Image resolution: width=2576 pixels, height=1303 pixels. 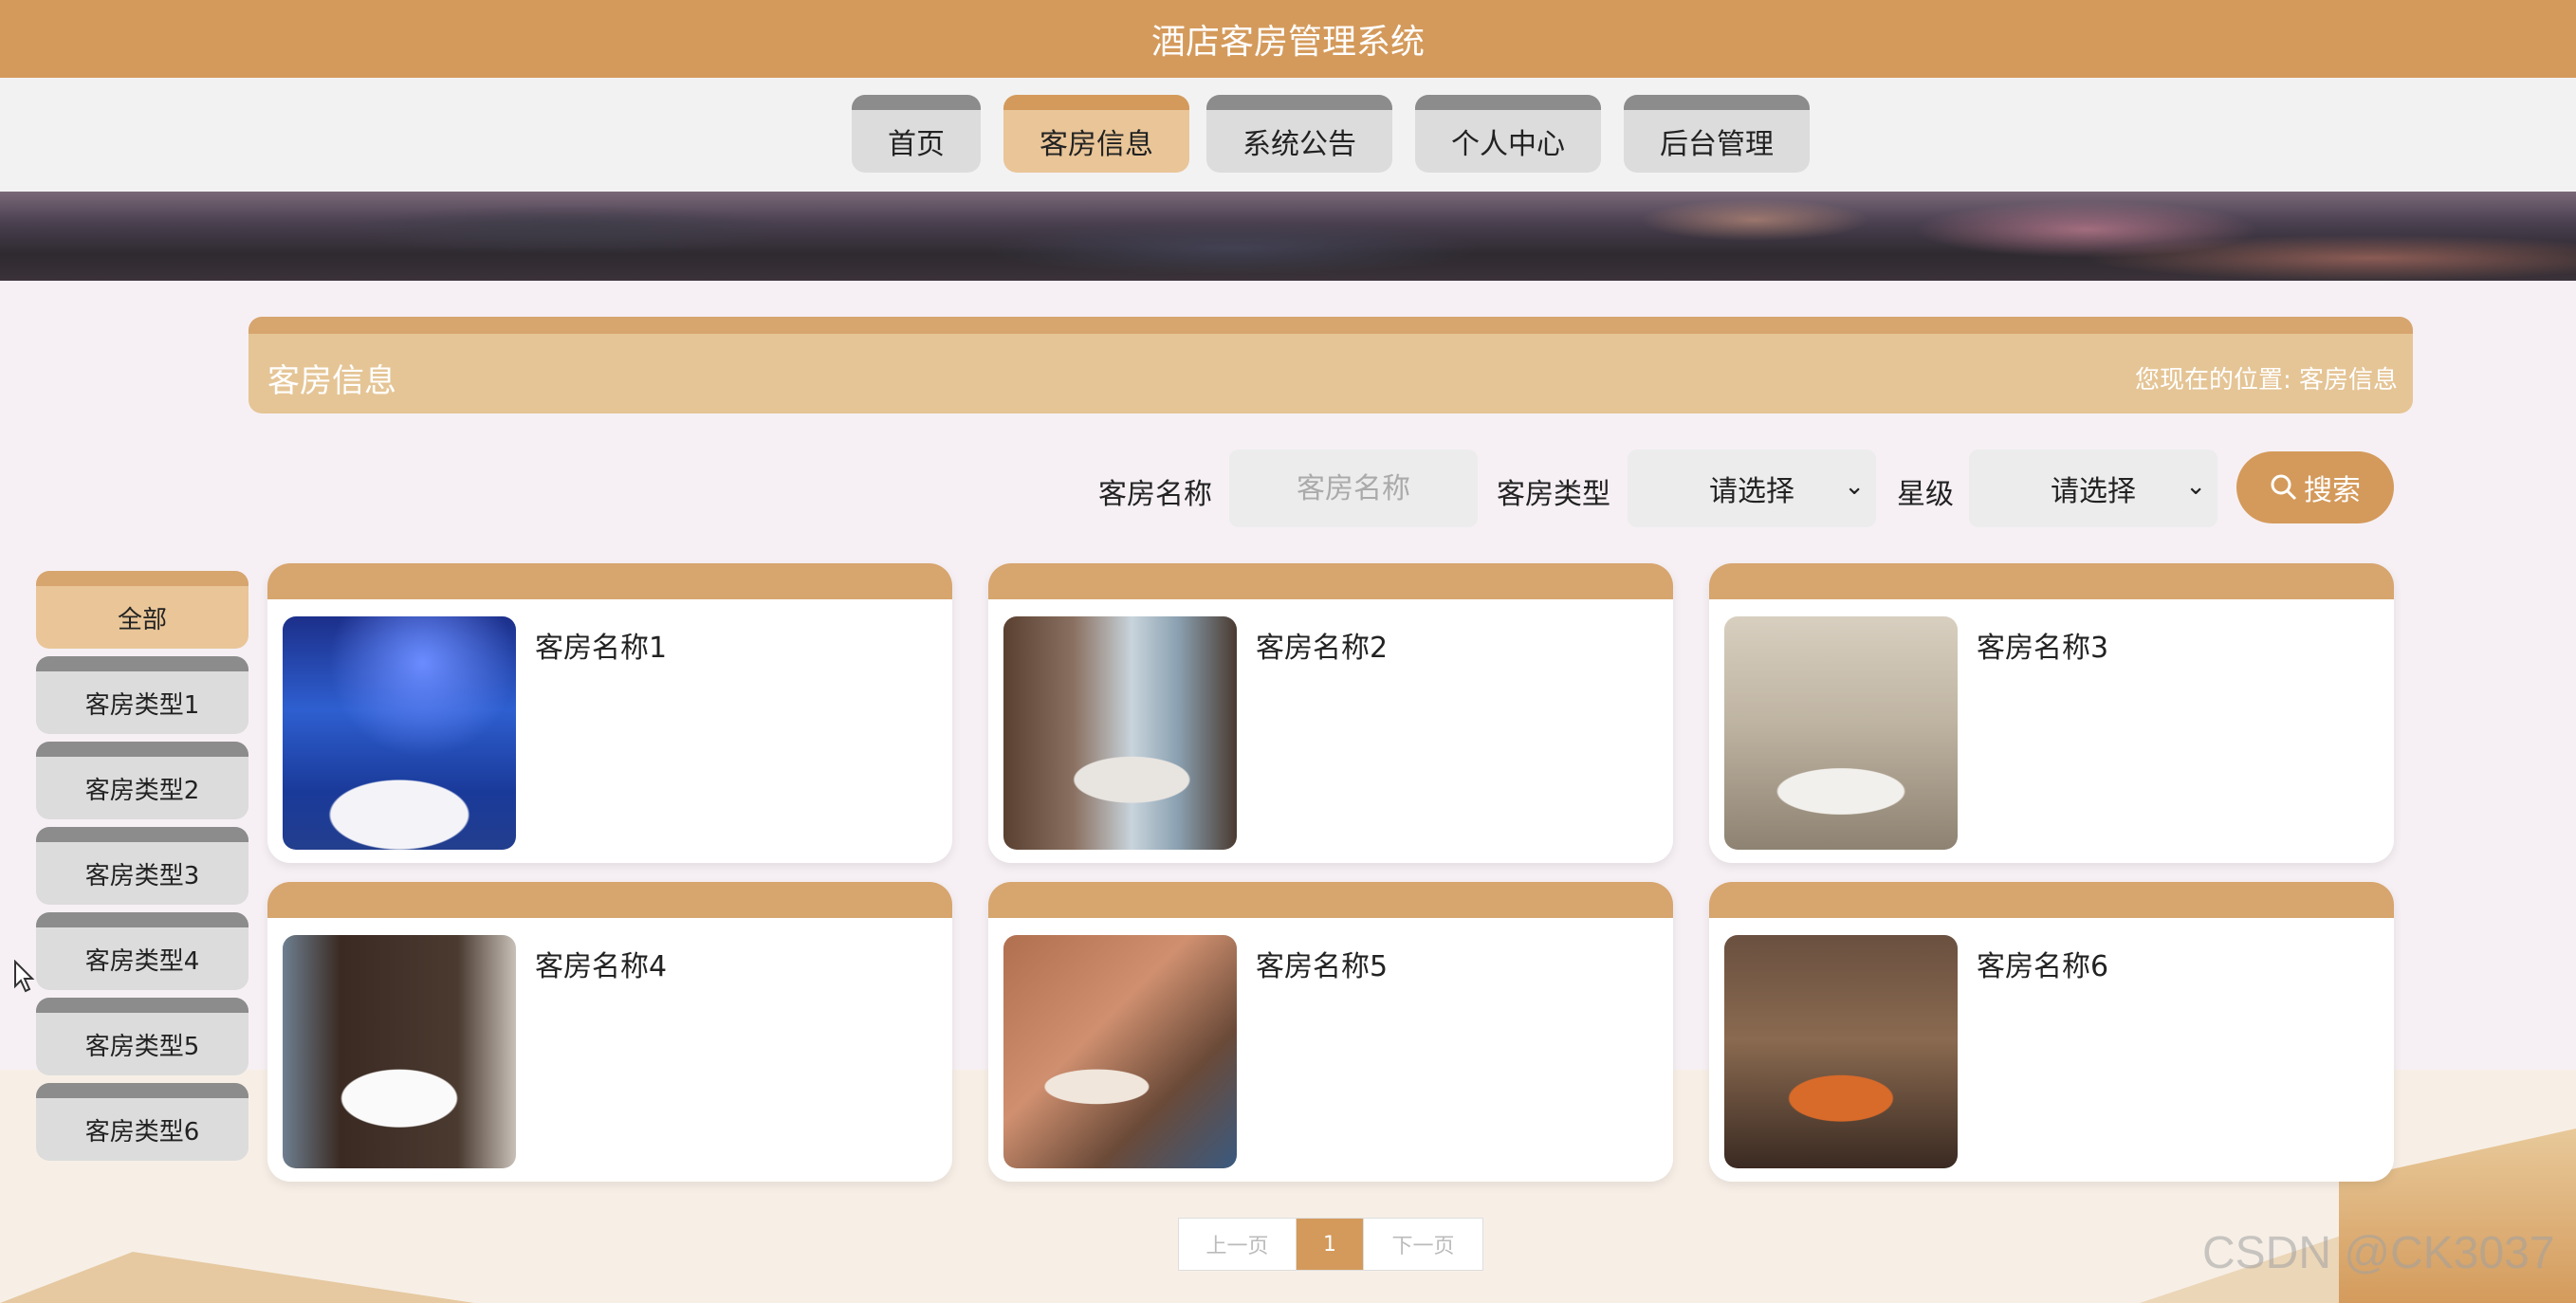 I want to click on room-name: 客房名称2, so click(x=1322, y=648).